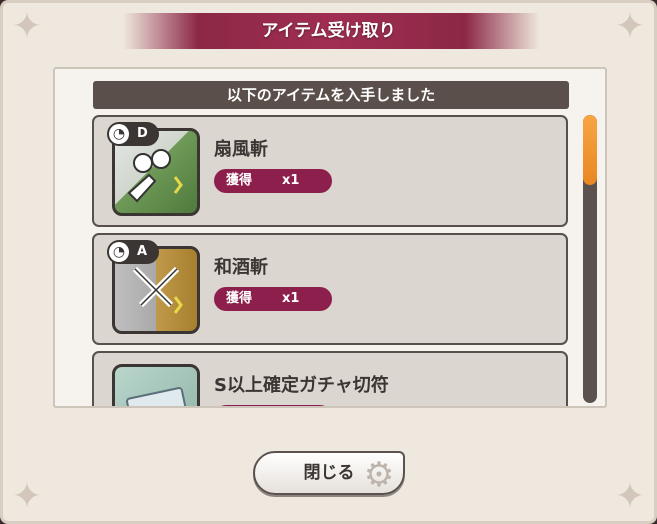 The image size is (657, 524). Describe the element at coordinates (133, 134) in the screenshot. I see `rank-badge: ◔ D` at that location.